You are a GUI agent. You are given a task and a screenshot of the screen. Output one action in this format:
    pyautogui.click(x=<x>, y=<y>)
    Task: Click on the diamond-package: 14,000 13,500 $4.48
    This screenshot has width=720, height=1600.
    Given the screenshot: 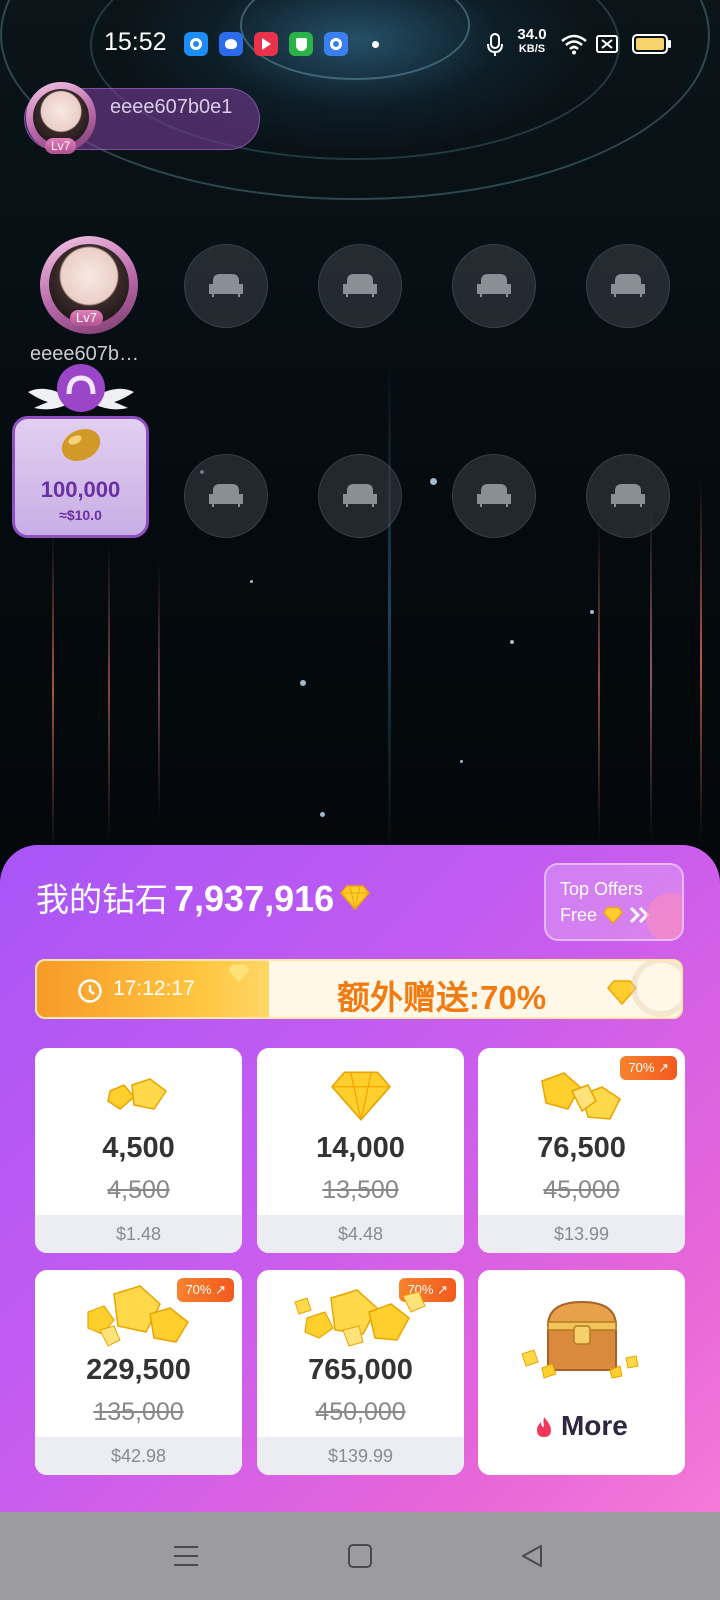 What is the action you would take?
    pyautogui.click(x=360, y=1150)
    